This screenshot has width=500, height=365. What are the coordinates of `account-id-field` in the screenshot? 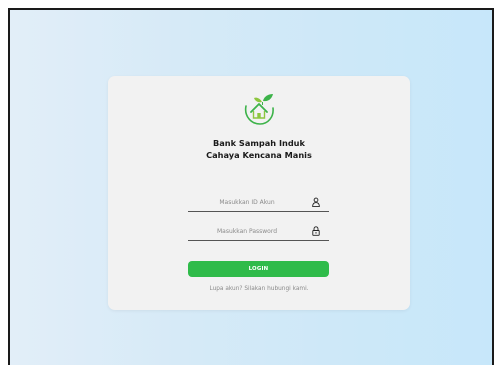 It's located at (258, 203).